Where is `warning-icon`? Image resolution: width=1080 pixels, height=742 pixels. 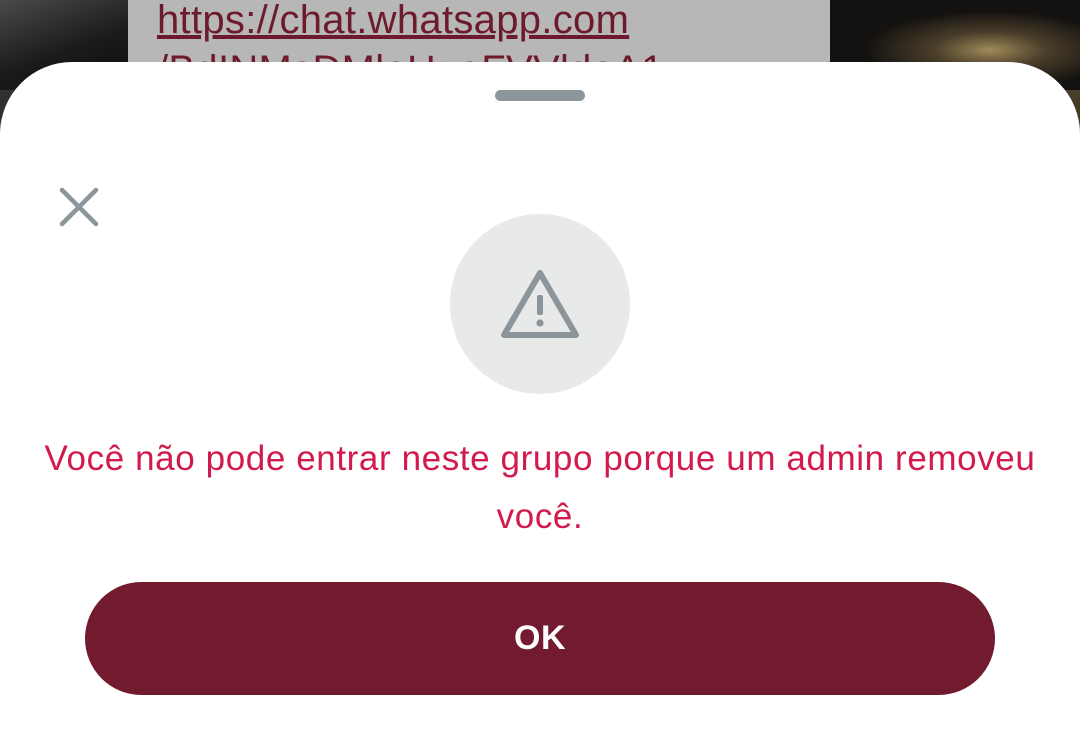
warning-icon is located at coordinates (540, 304).